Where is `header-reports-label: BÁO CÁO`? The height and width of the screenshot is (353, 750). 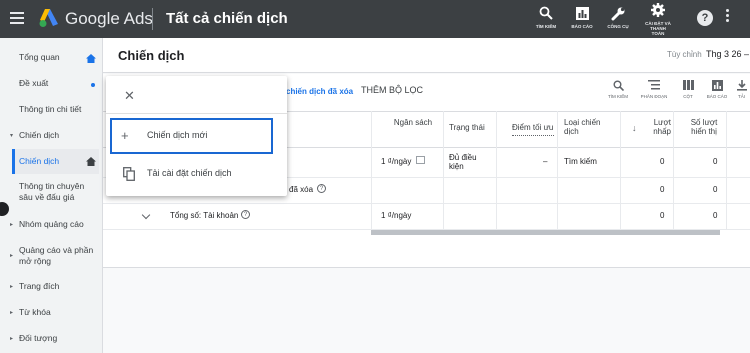 header-reports-label: BÁO CÁO is located at coordinates (582, 26).